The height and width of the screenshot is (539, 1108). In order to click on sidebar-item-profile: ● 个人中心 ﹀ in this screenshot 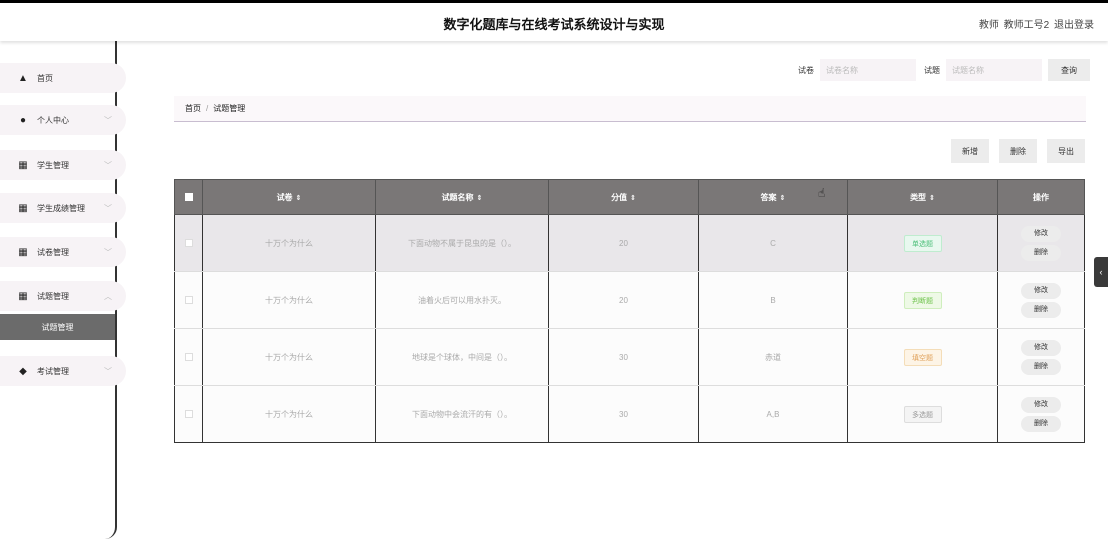, I will do `click(63, 120)`.